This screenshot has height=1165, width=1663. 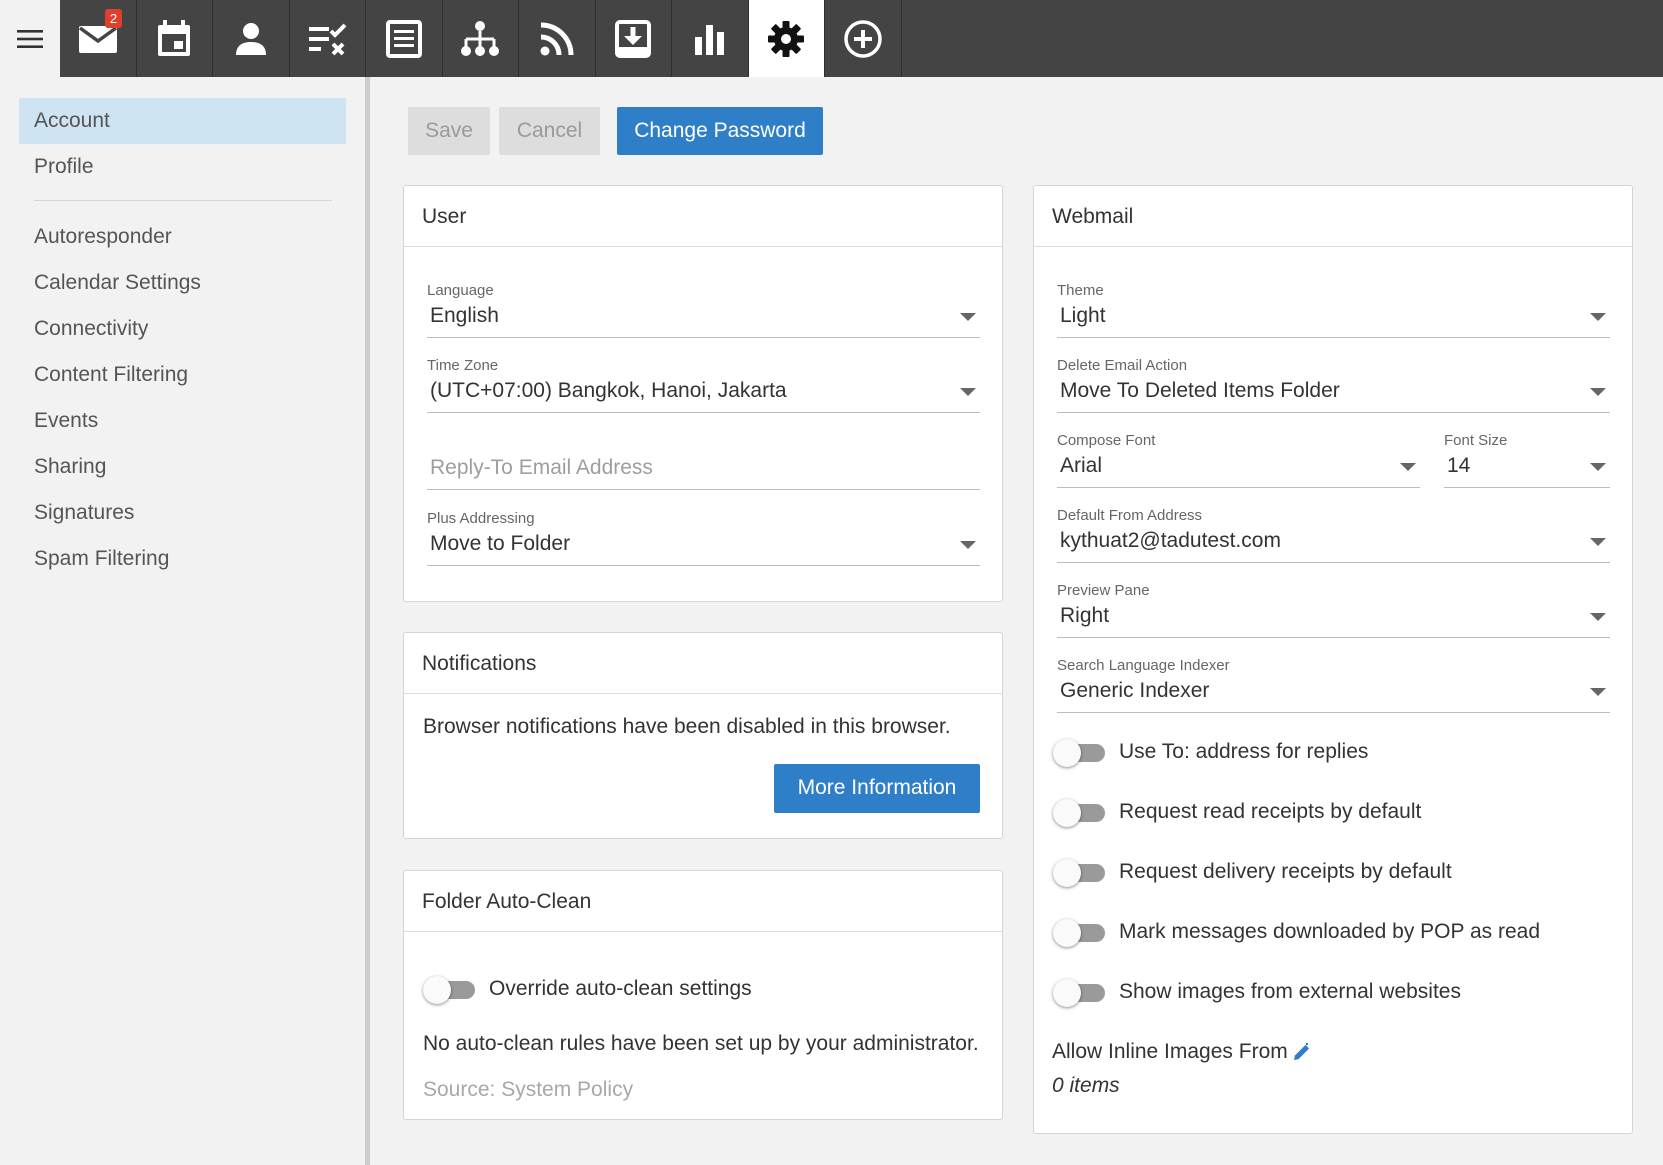 I want to click on autoclean-source: Source: System Policy, so click(x=528, y=1089).